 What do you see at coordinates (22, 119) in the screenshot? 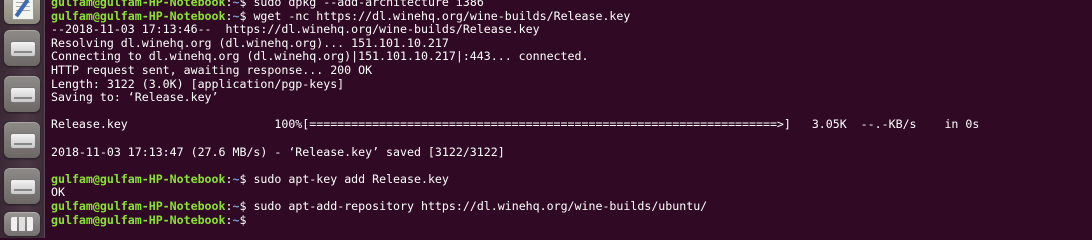
I see `launcher` at bounding box center [22, 119].